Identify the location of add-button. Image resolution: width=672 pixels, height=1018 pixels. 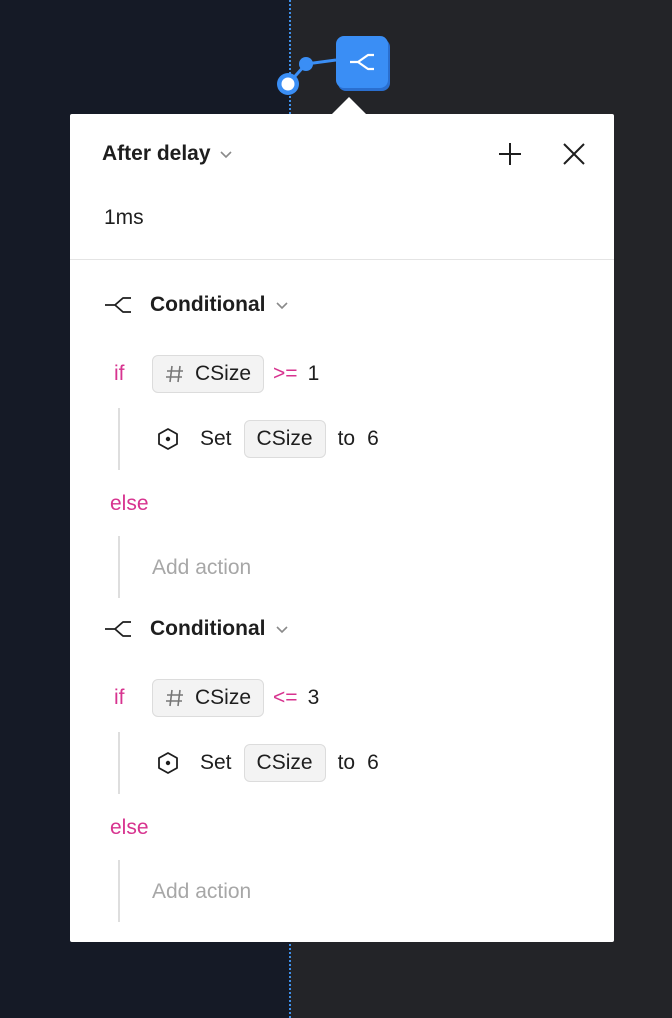
(510, 154).